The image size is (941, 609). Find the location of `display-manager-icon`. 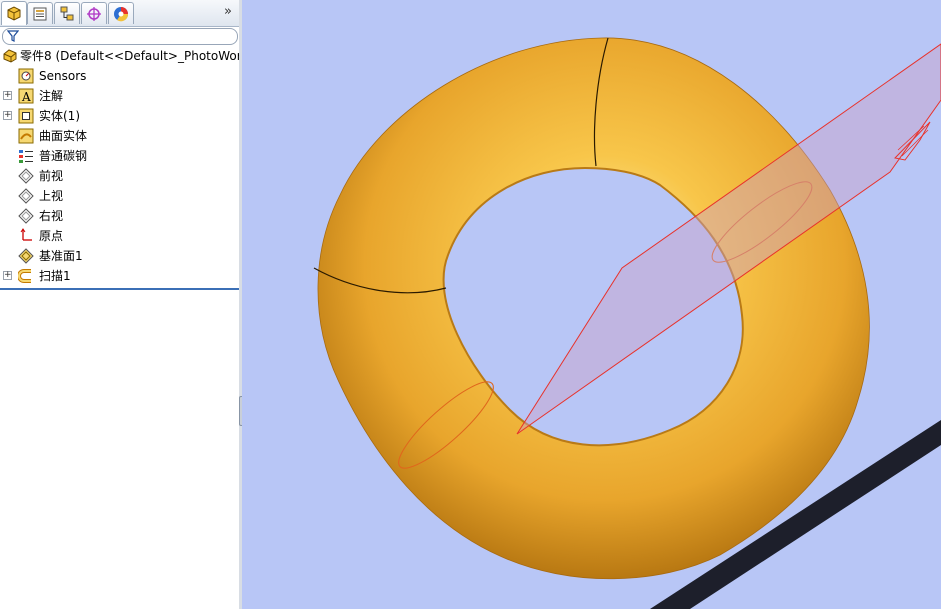

display-manager-icon is located at coordinates (121, 13).